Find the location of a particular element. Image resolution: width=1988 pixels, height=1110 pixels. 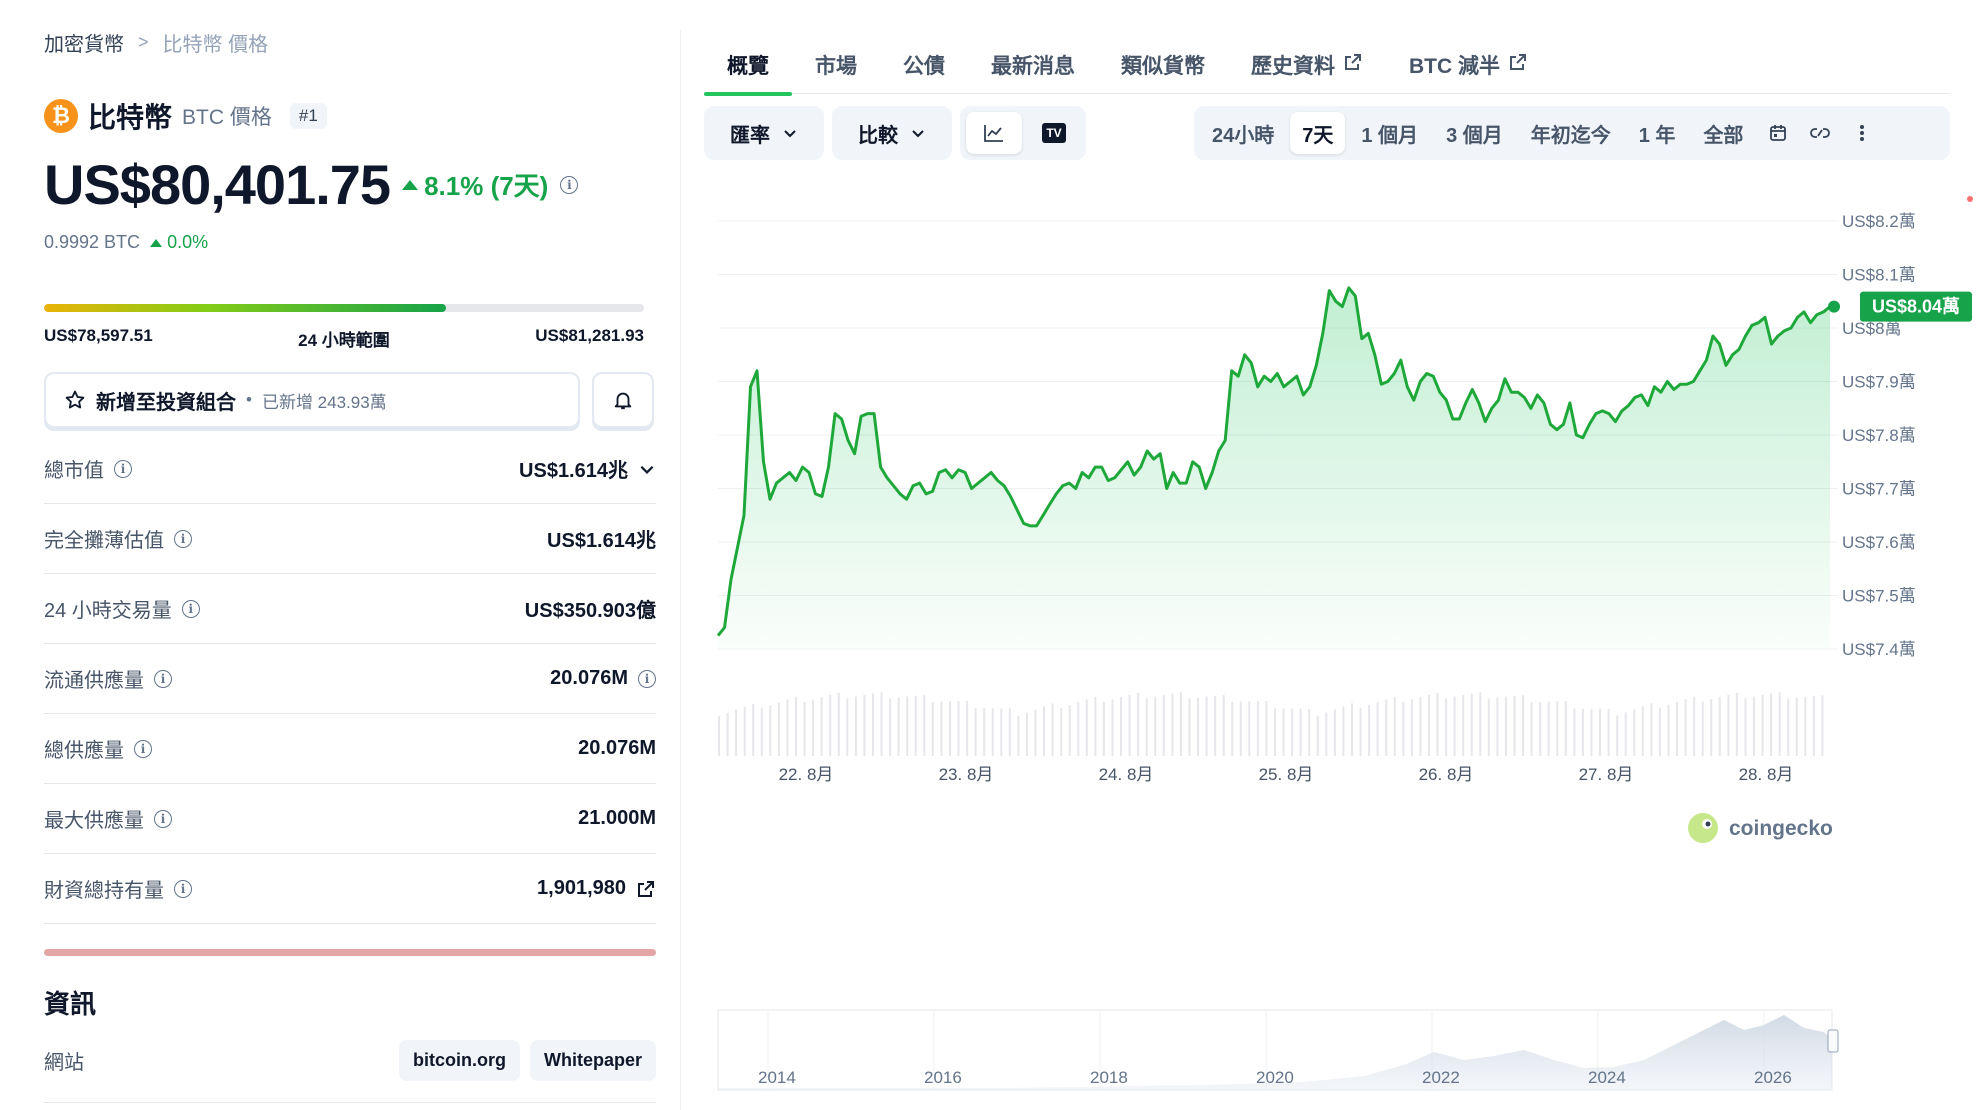

tab-3: 最新消息 is located at coordinates (1033, 69).